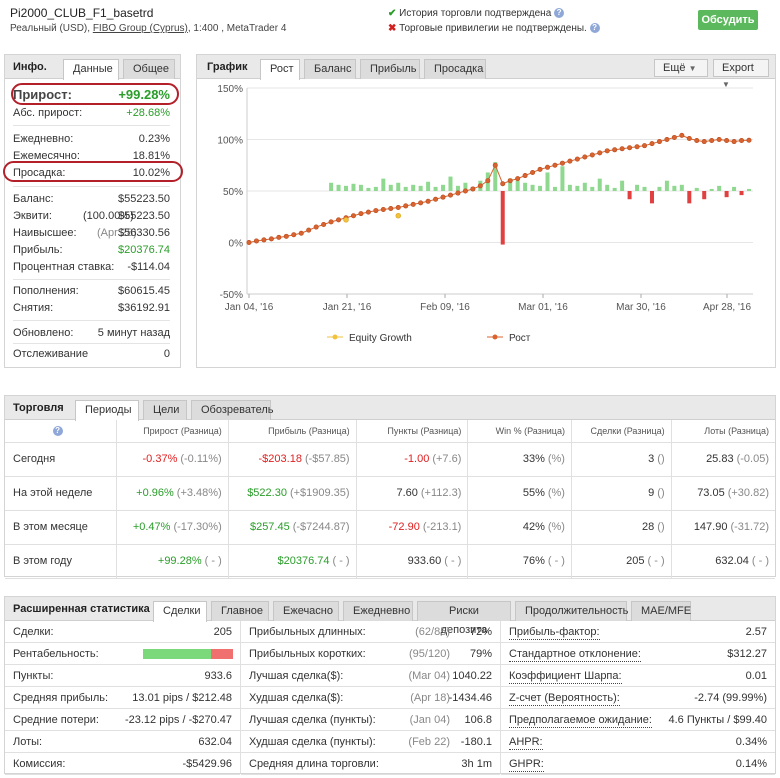  I want to click on tab-duration: Продолжительность, so click(571, 611).